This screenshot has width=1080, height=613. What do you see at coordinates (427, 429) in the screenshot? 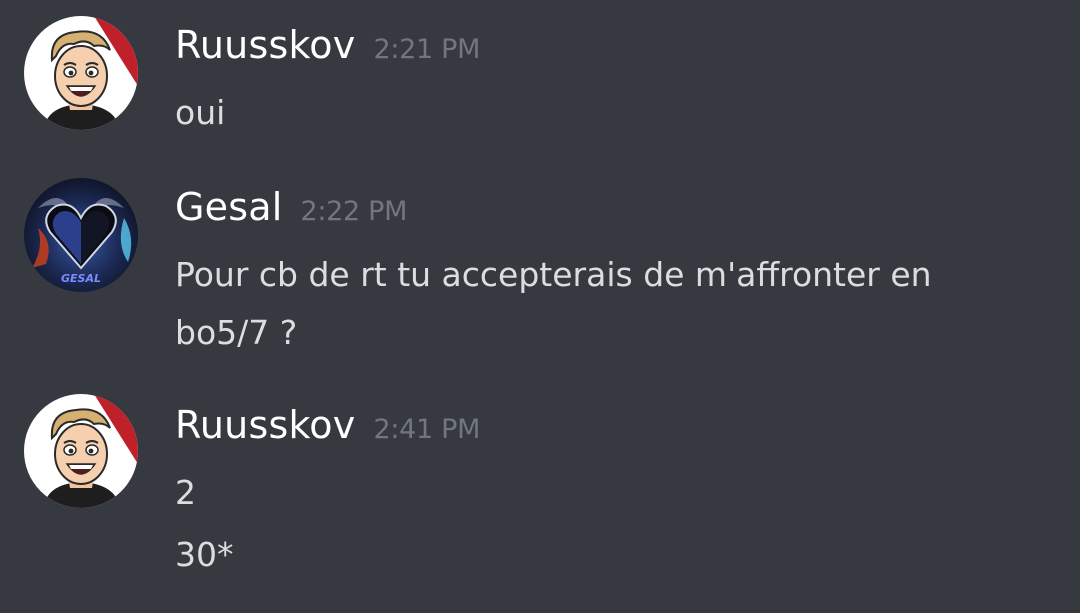
I see `timestamp: 2:41 PM` at bounding box center [427, 429].